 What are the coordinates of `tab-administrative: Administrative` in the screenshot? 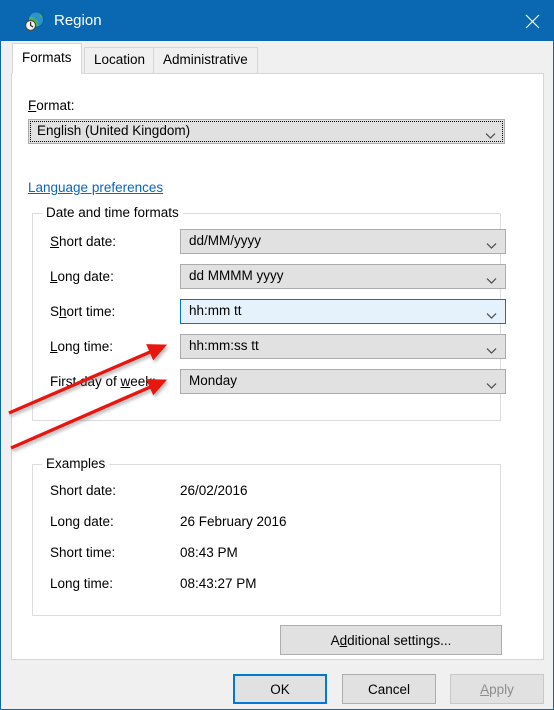 It's located at (205, 60).